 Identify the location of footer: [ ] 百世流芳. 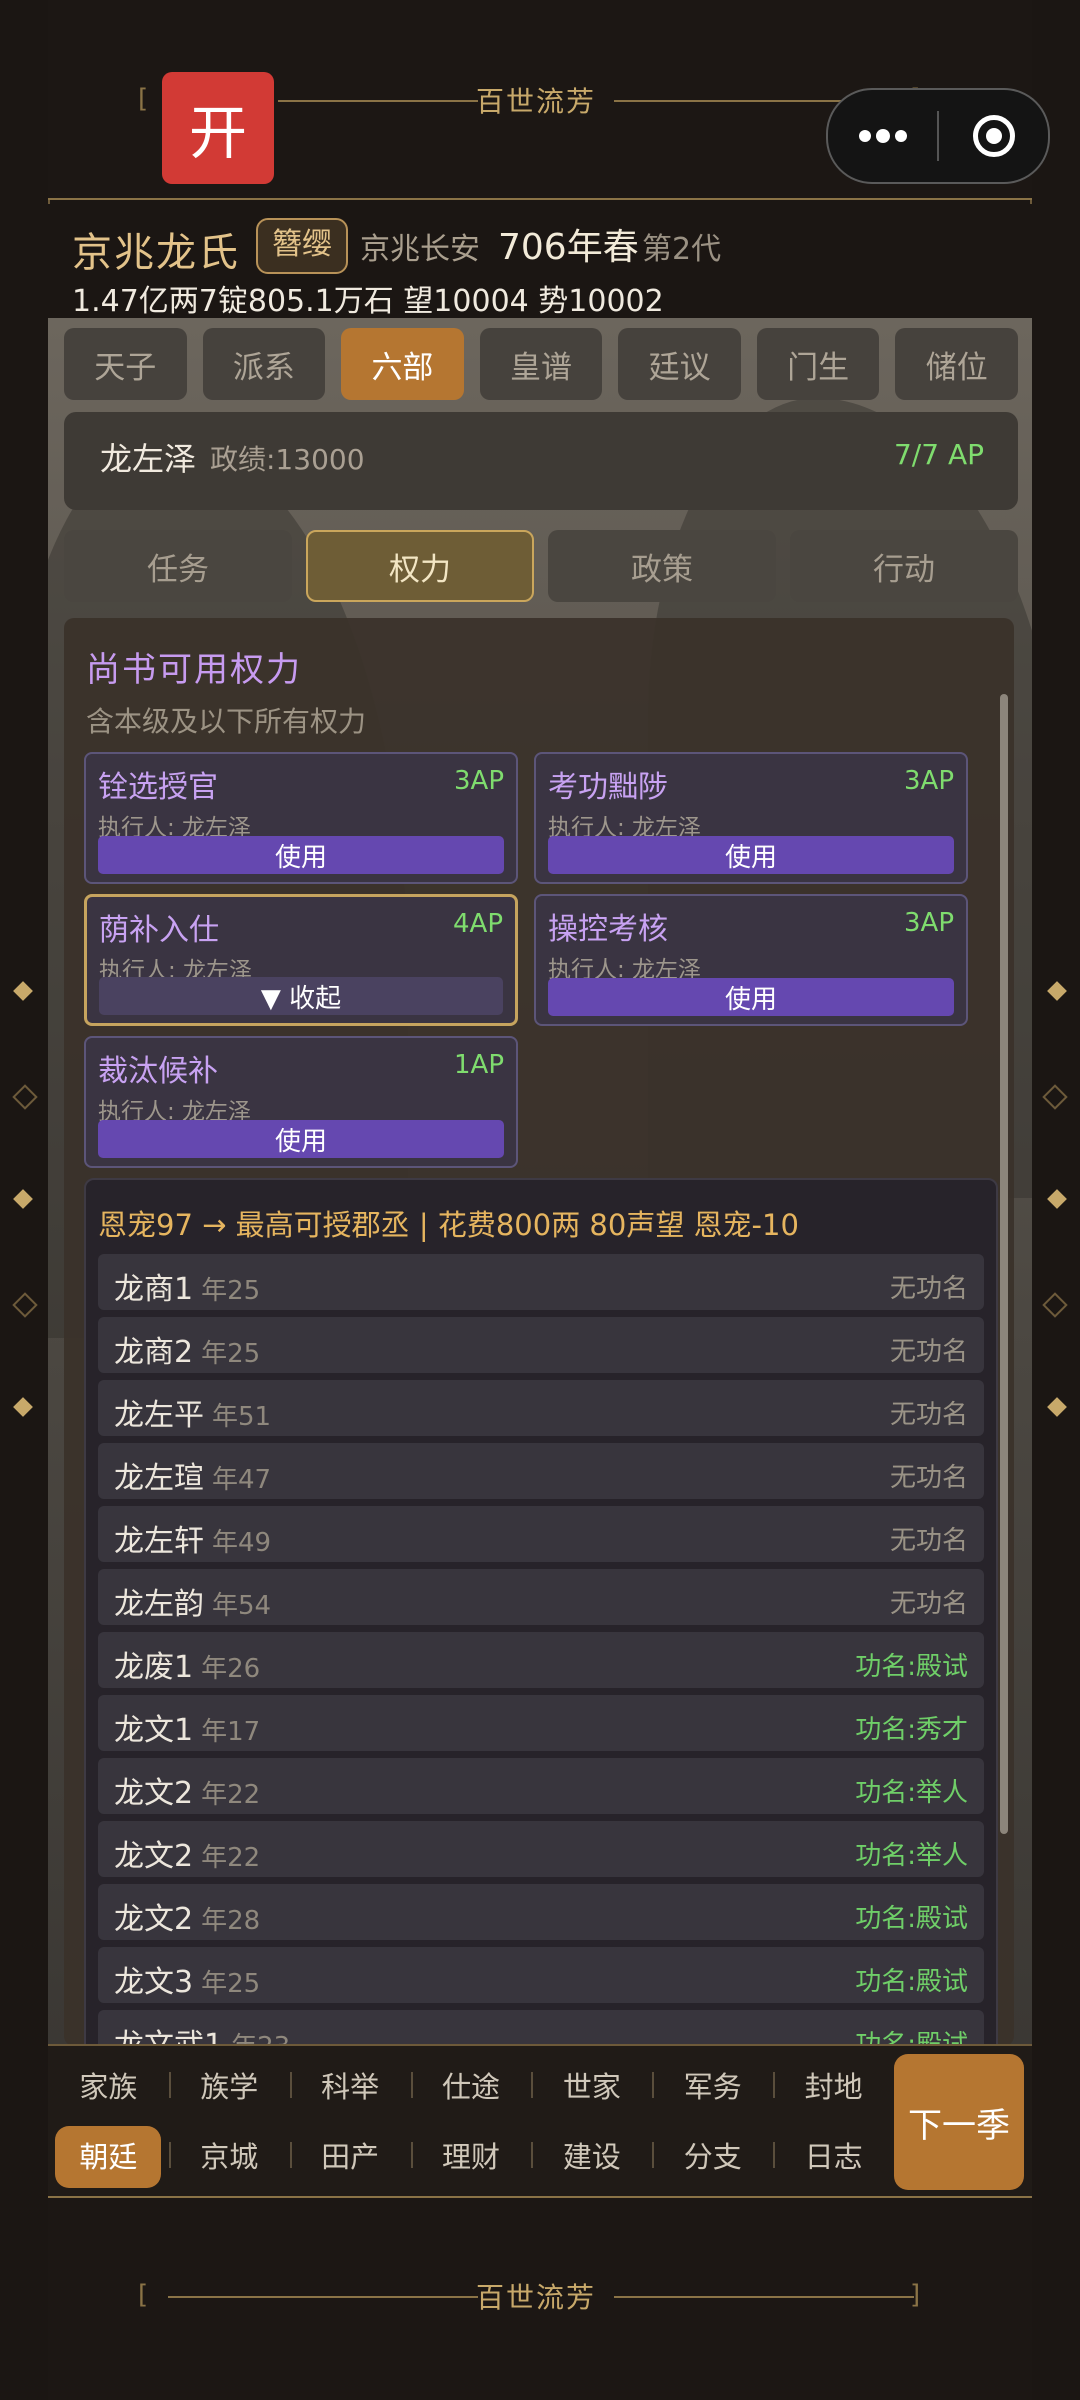
(540, 2299).